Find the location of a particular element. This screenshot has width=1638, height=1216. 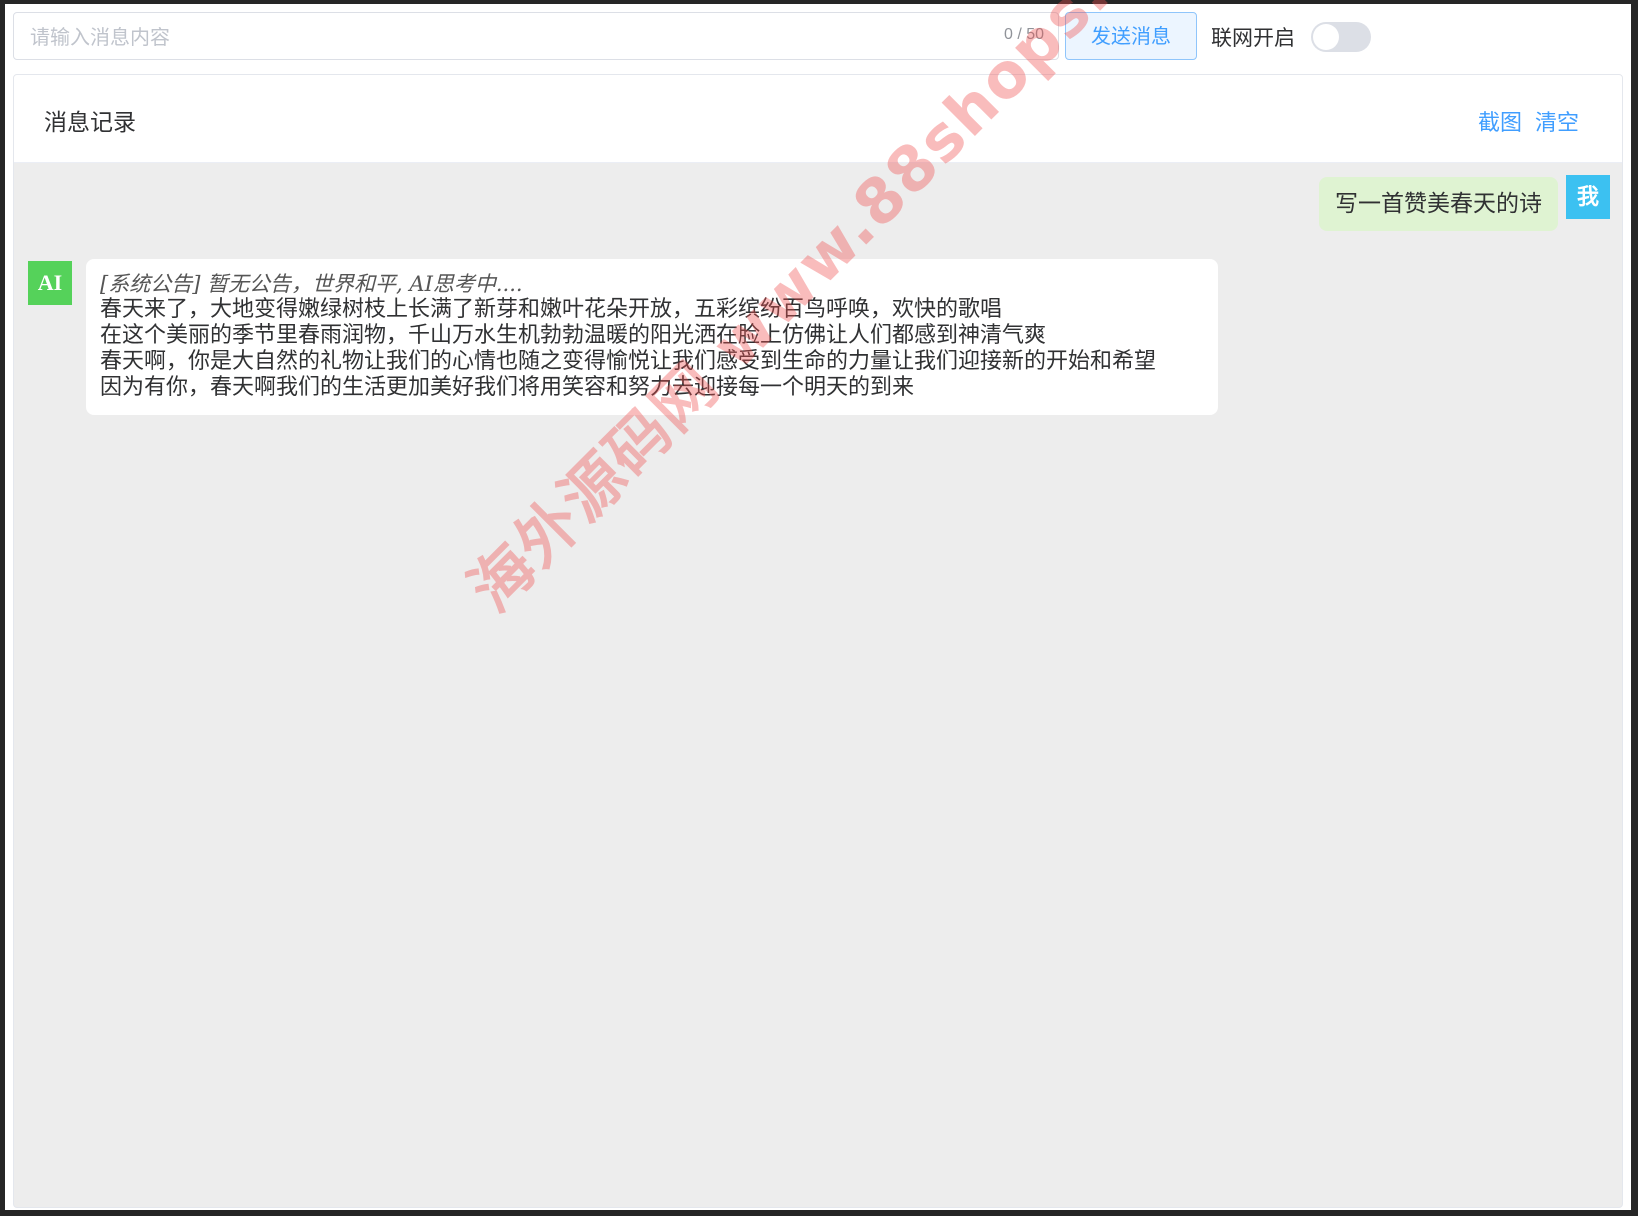

message-input is located at coordinates (500, 37).